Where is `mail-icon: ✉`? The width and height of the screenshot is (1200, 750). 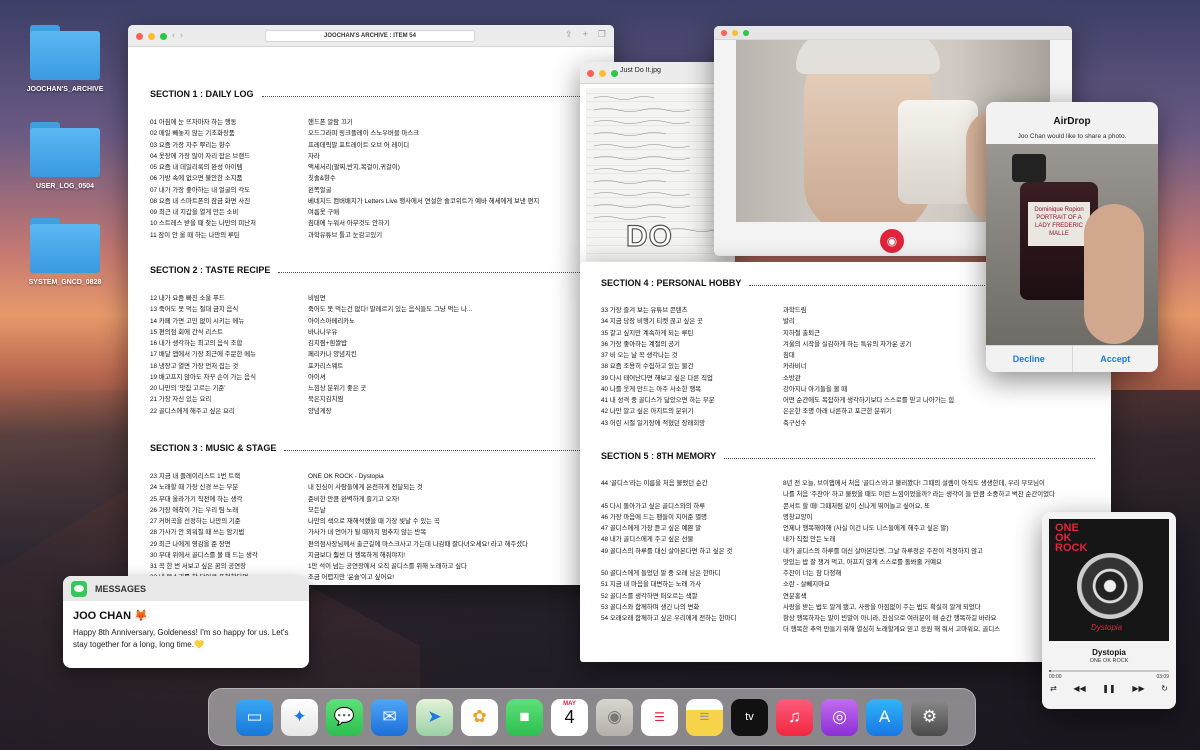
mail-icon: ✉ is located at coordinates (389, 717).